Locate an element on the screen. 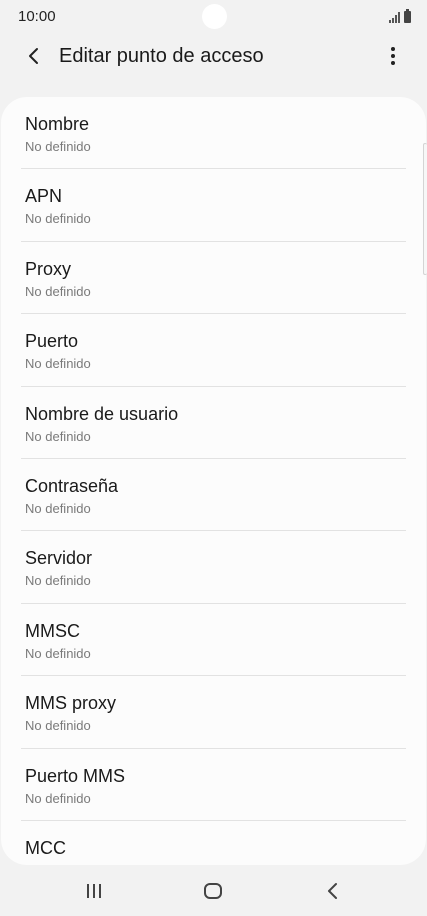  page-title: Editar punto de acceso is located at coordinates (161, 56).